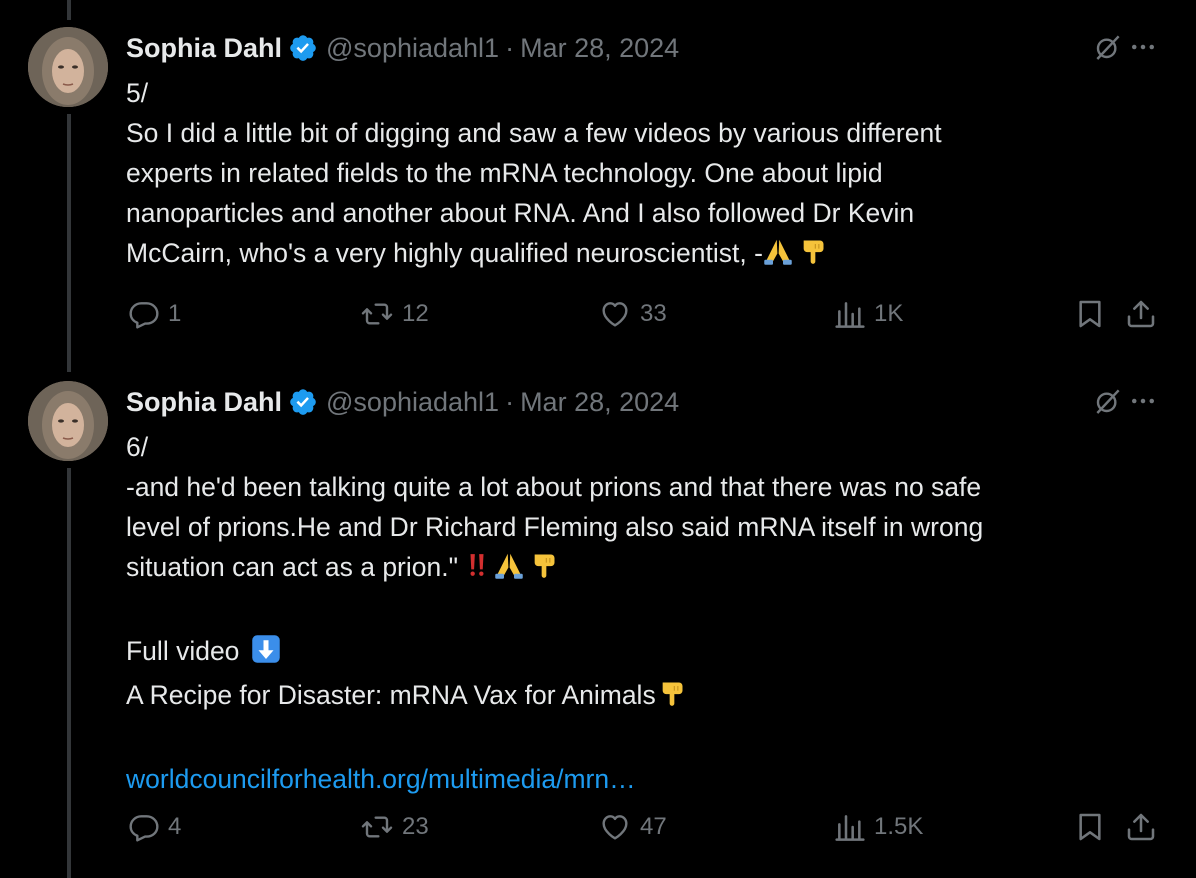  I want to click on like-count: 47, so click(653, 826).